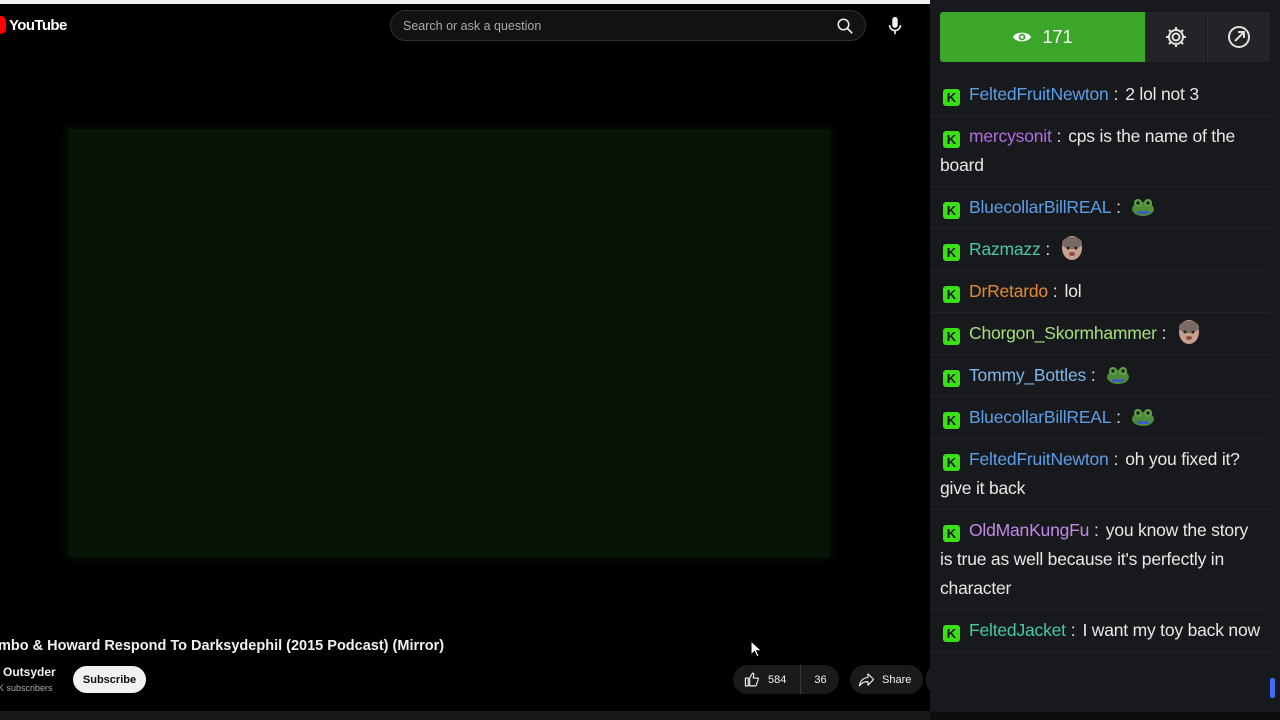  I want to click on viewer-count-box: 171, so click(1042, 37).